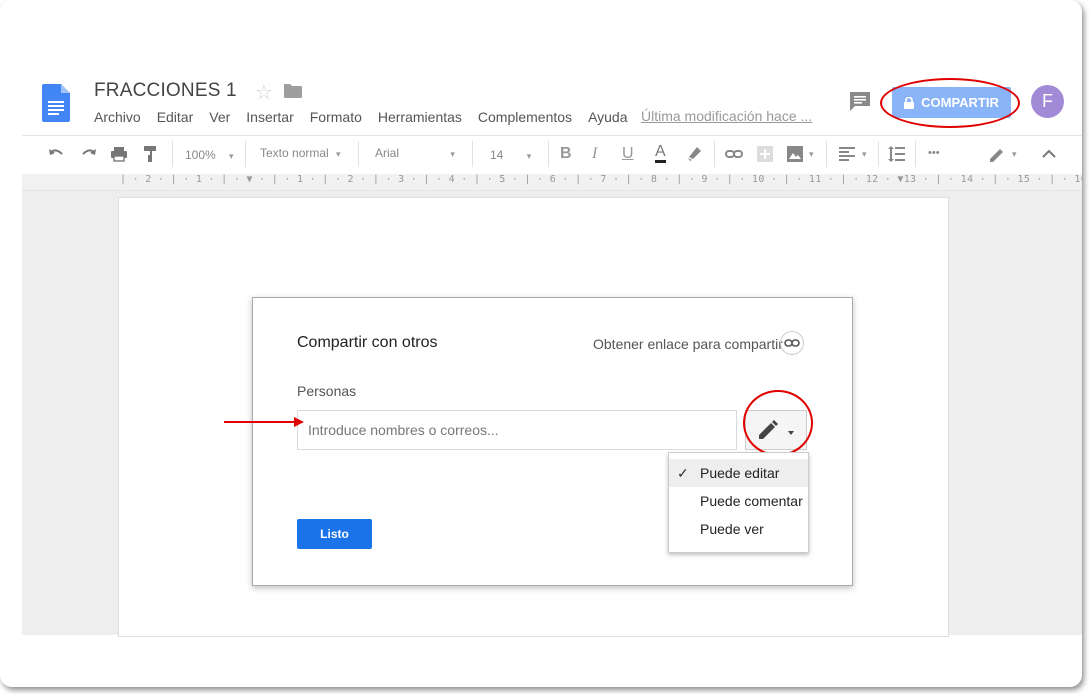  I want to click on font-size-select: 14 ▾, so click(510, 155).